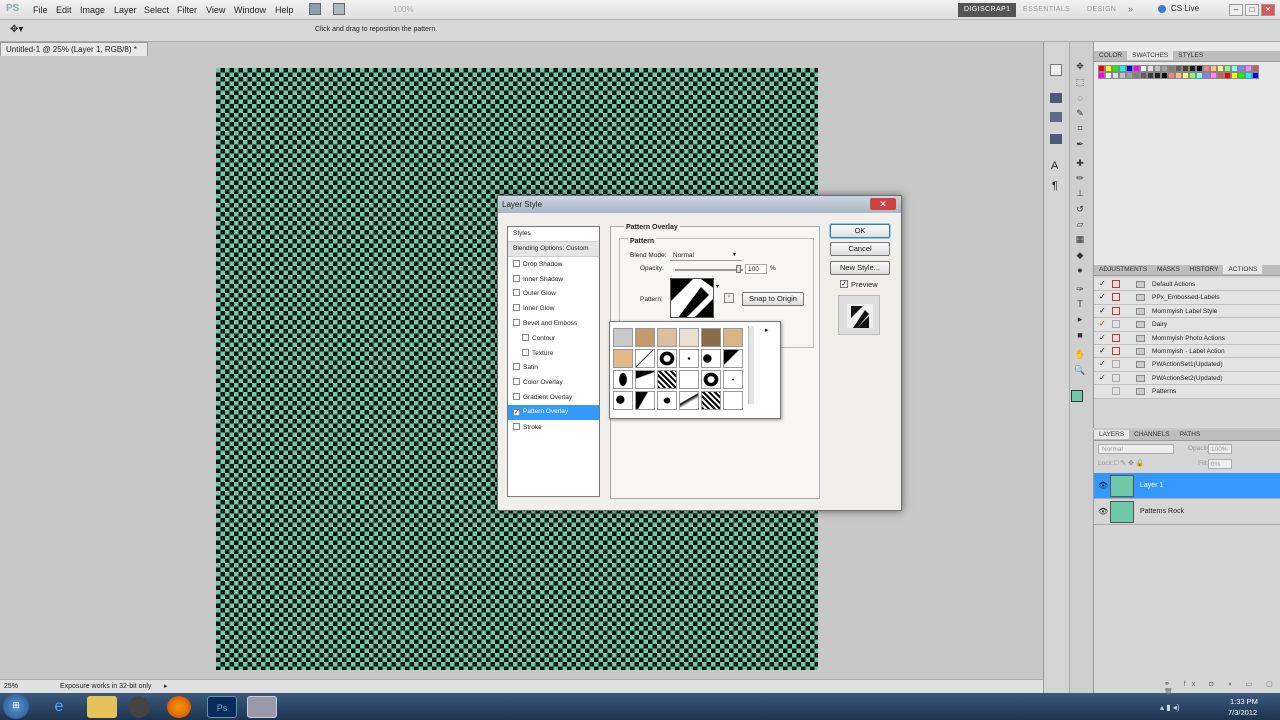 Image resolution: width=1280 pixels, height=720 pixels. I want to click on effect-outer-glow: Outer Glow, so click(553, 293).